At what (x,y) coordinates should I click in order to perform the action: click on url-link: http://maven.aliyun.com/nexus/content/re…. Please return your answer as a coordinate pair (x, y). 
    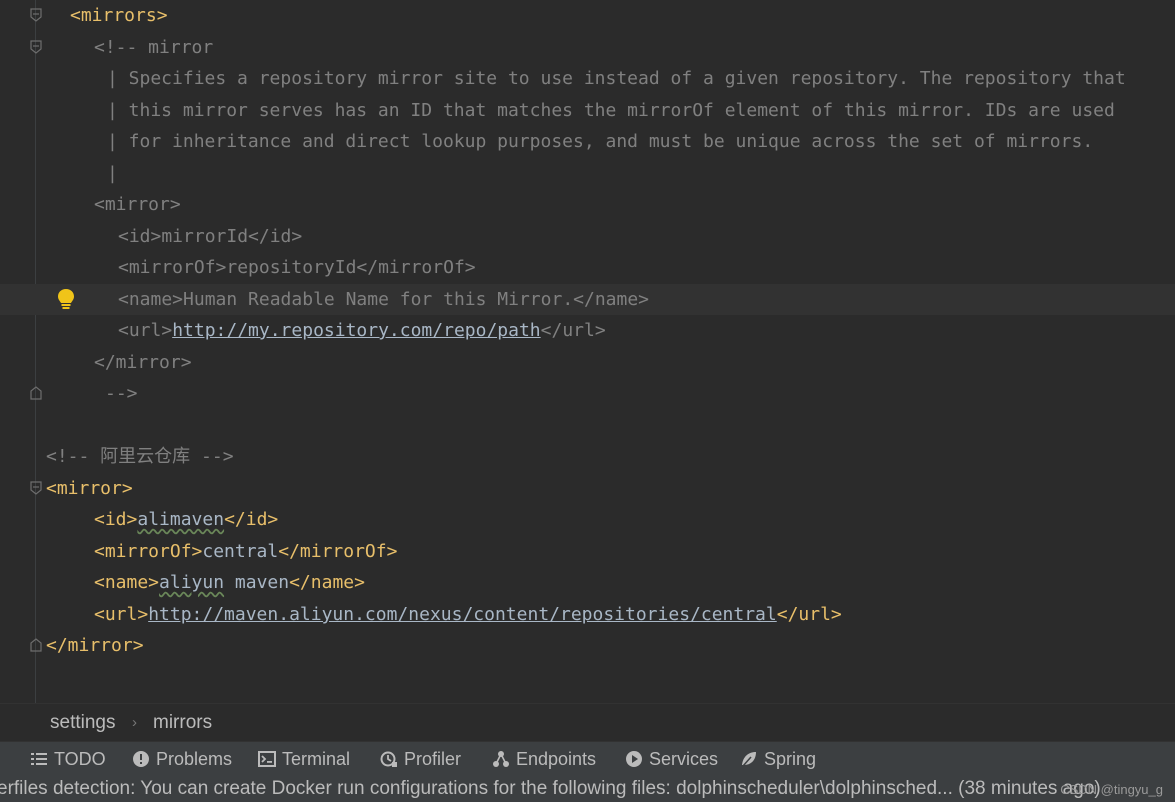
    Looking at the image, I should click on (462, 614).